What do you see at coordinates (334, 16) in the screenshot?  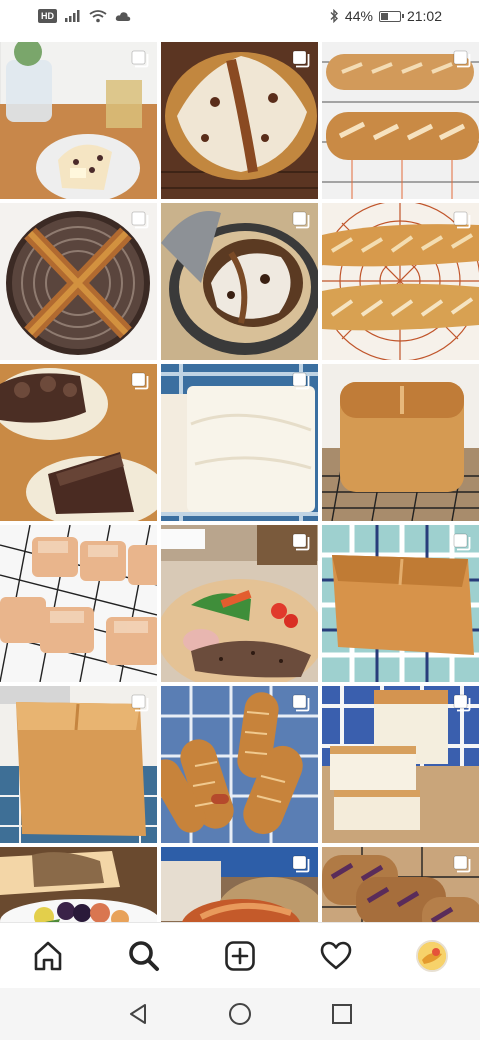 I see `bluetooth-icon` at bounding box center [334, 16].